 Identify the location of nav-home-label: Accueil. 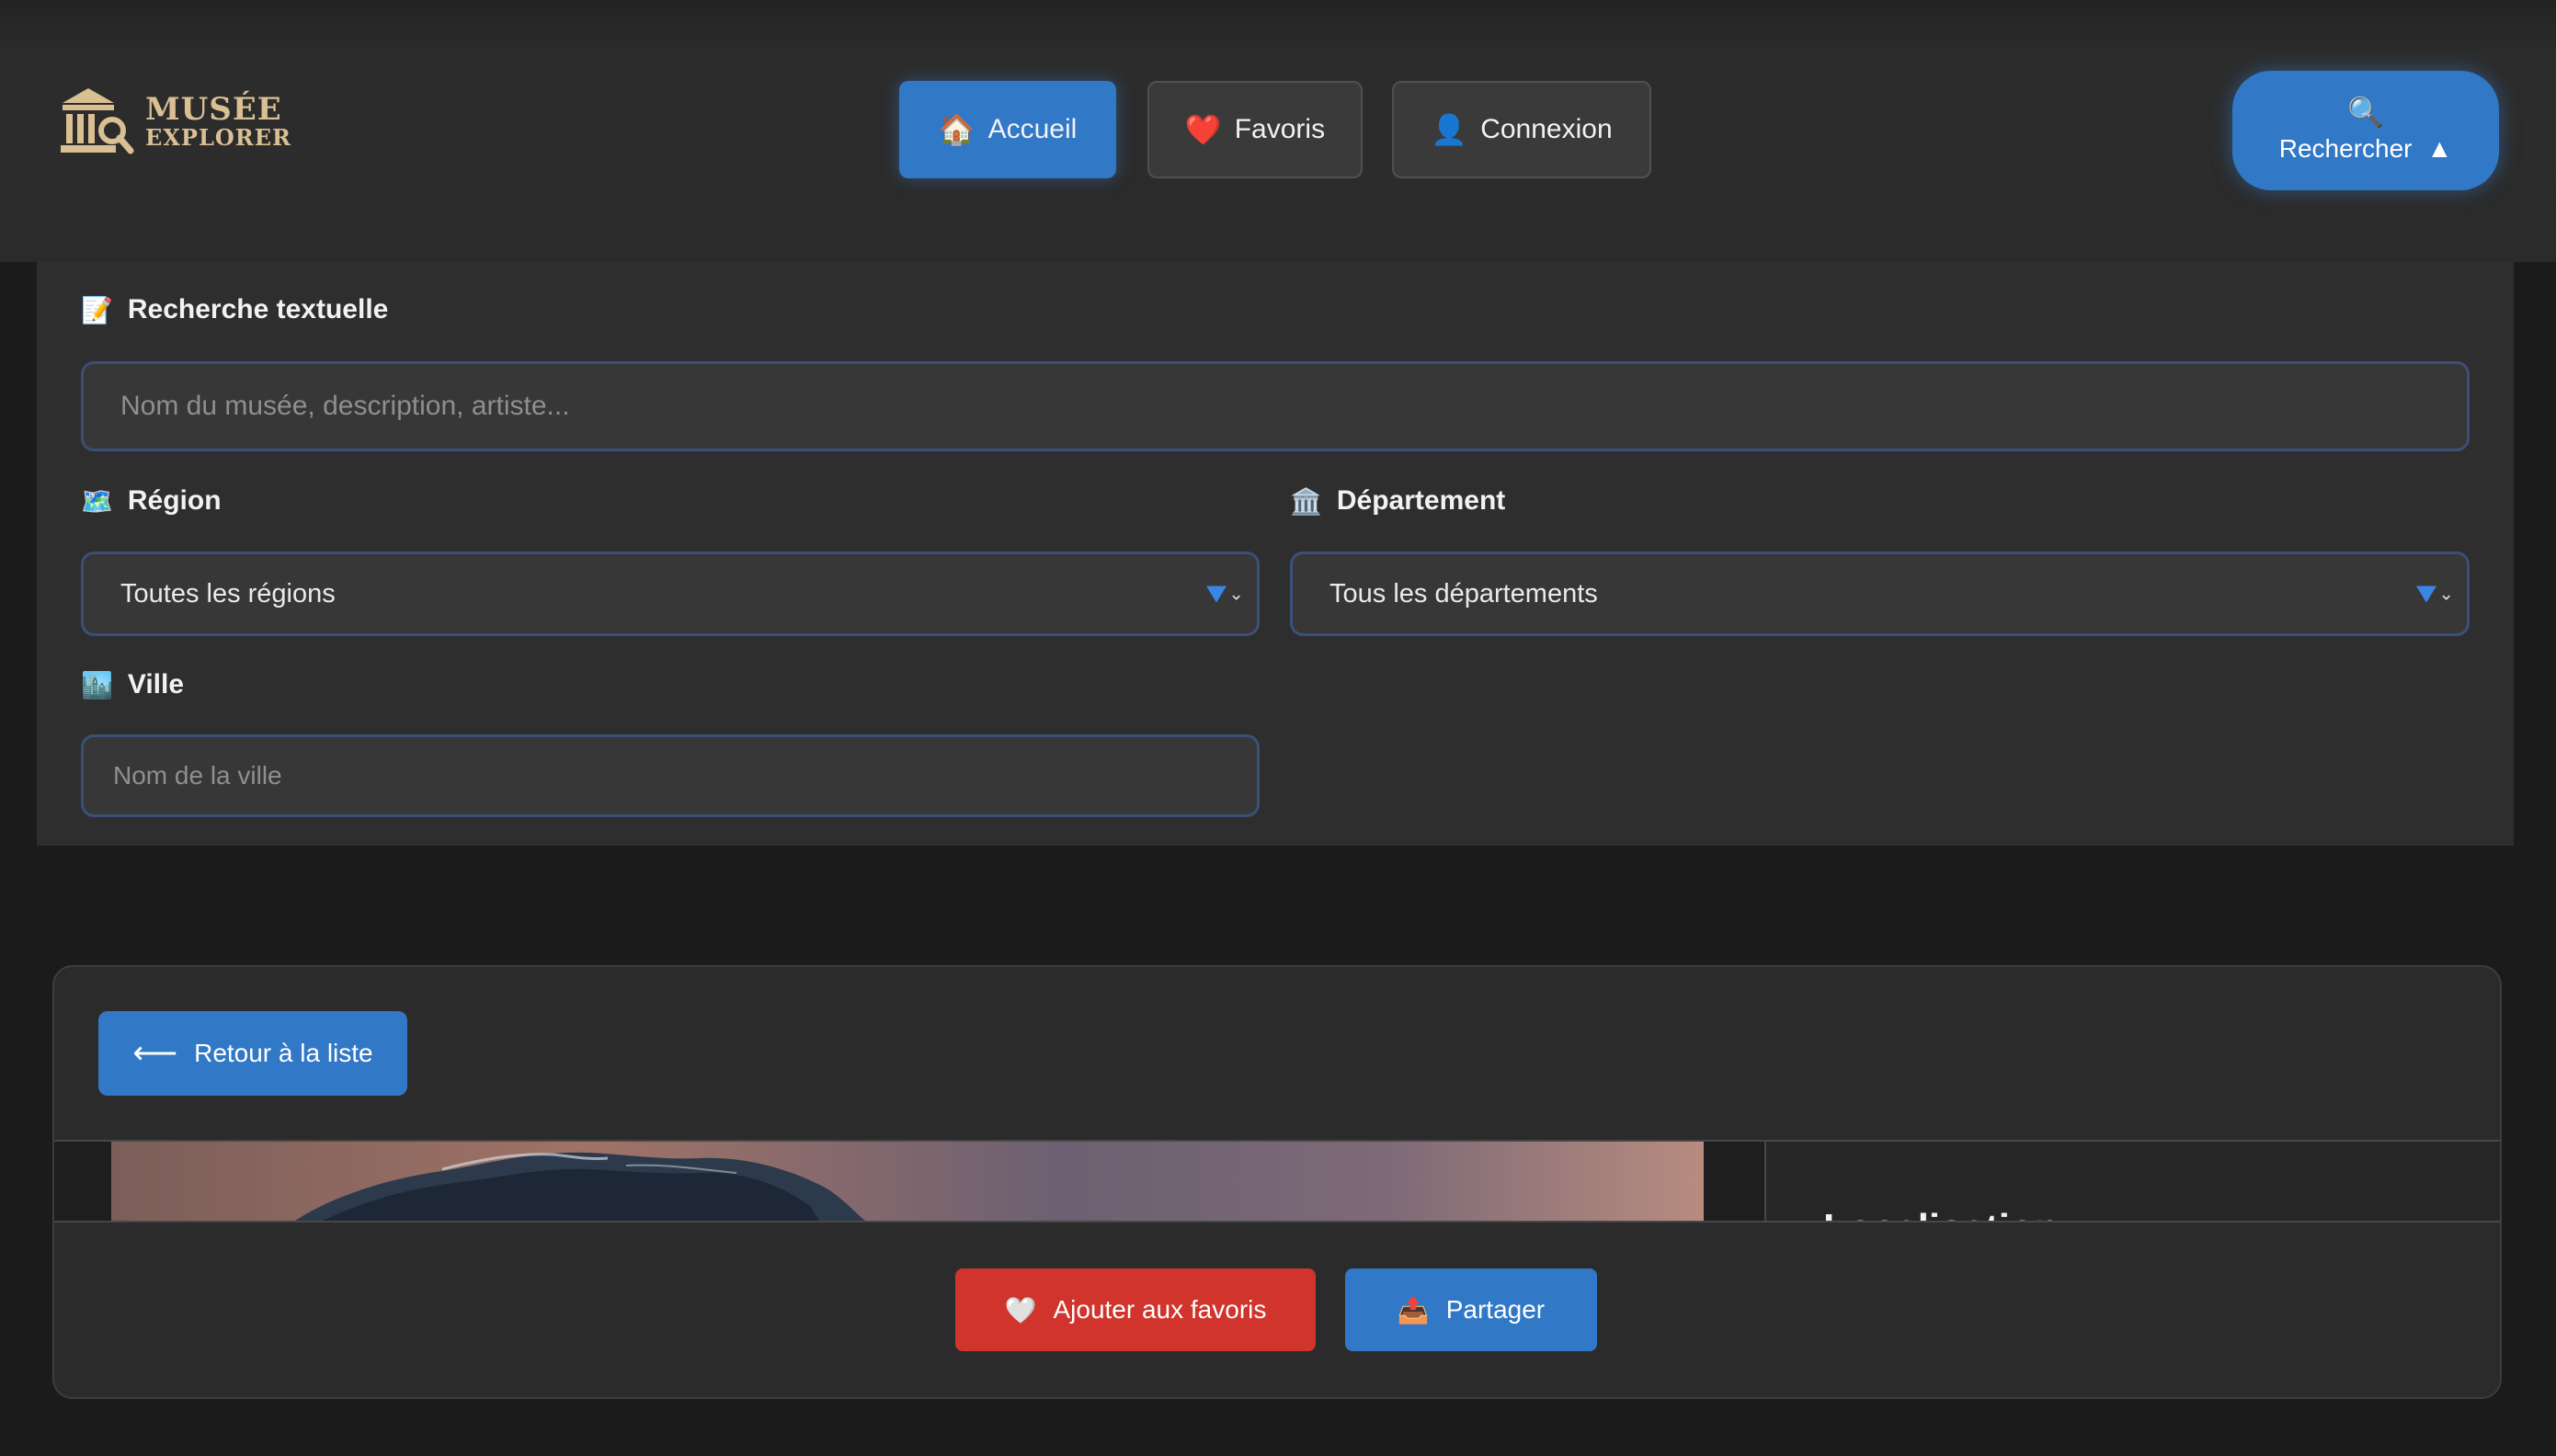
(1032, 129).